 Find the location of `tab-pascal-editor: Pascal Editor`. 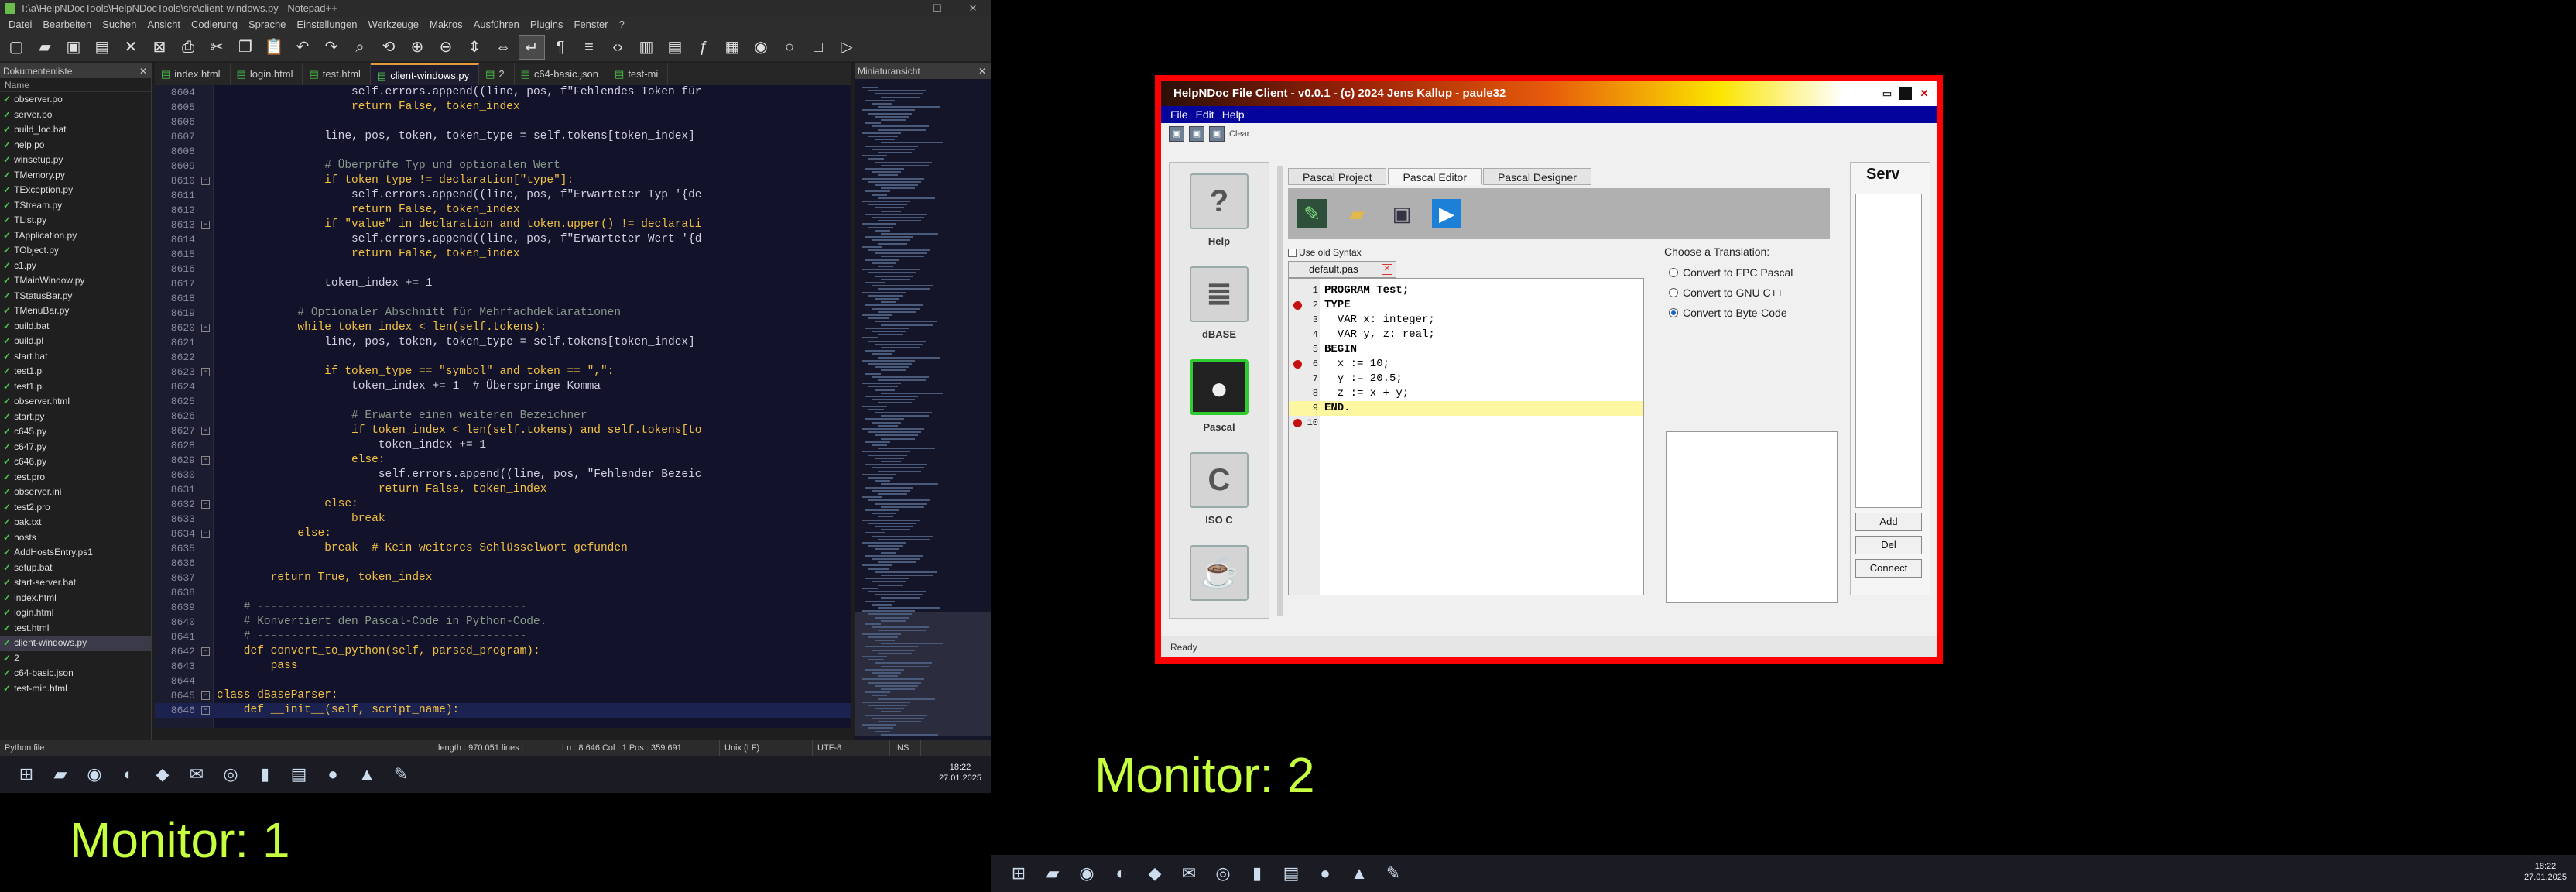

tab-pascal-editor: Pascal Editor is located at coordinates (1435, 176).